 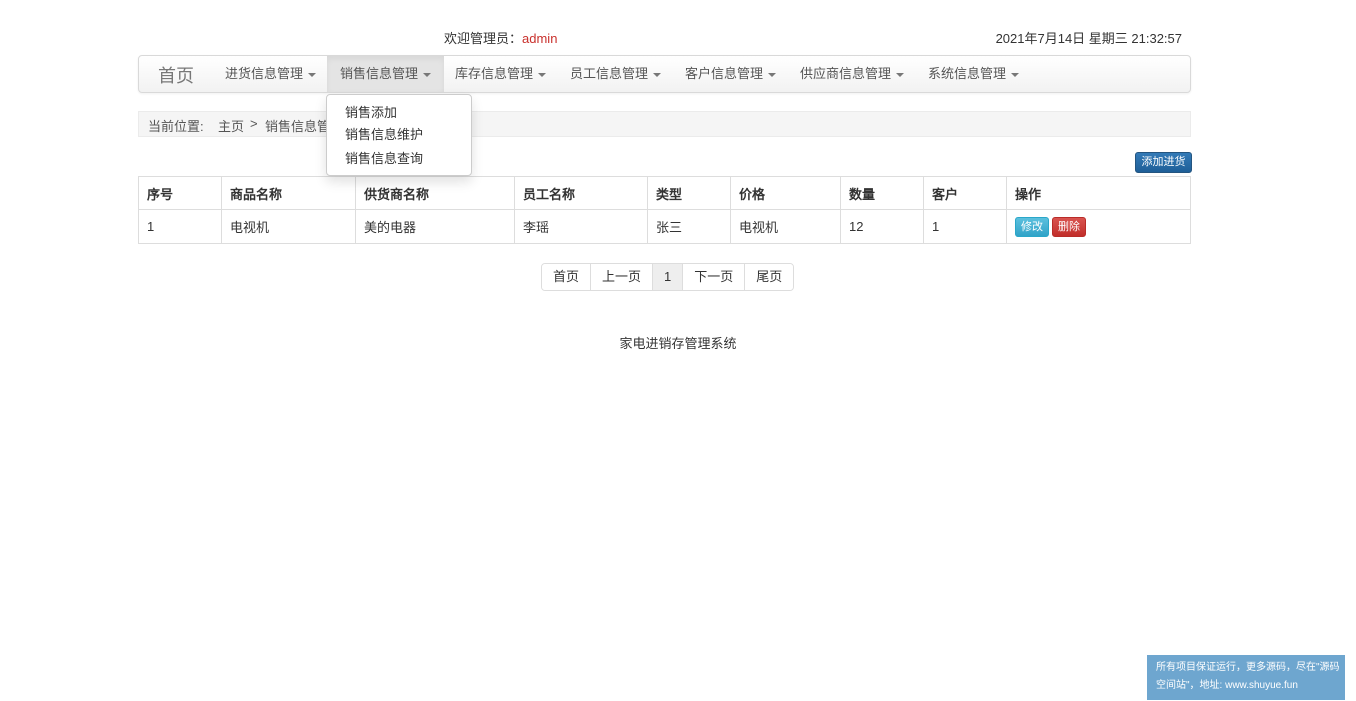 What do you see at coordinates (435, 226) in the screenshot?
I see `table-cell: 美的电器` at bounding box center [435, 226].